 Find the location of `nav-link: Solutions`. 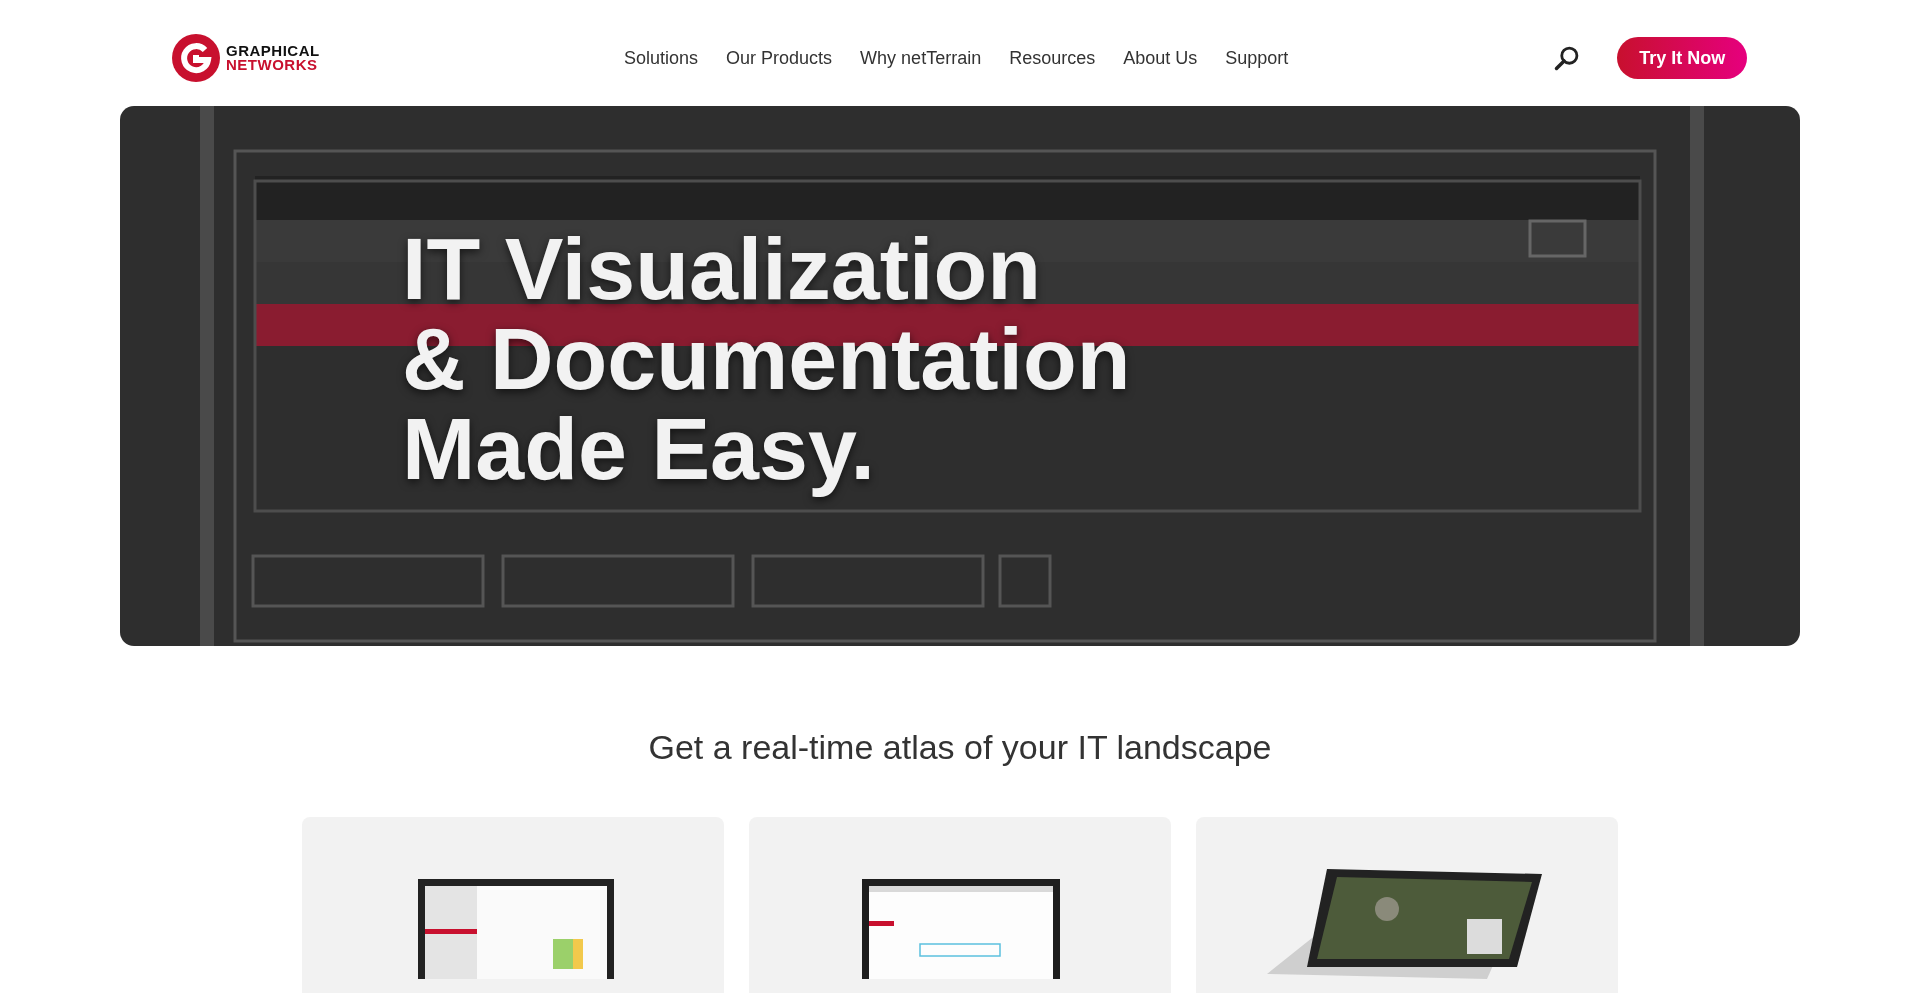

nav-link: Solutions is located at coordinates (661, 58).